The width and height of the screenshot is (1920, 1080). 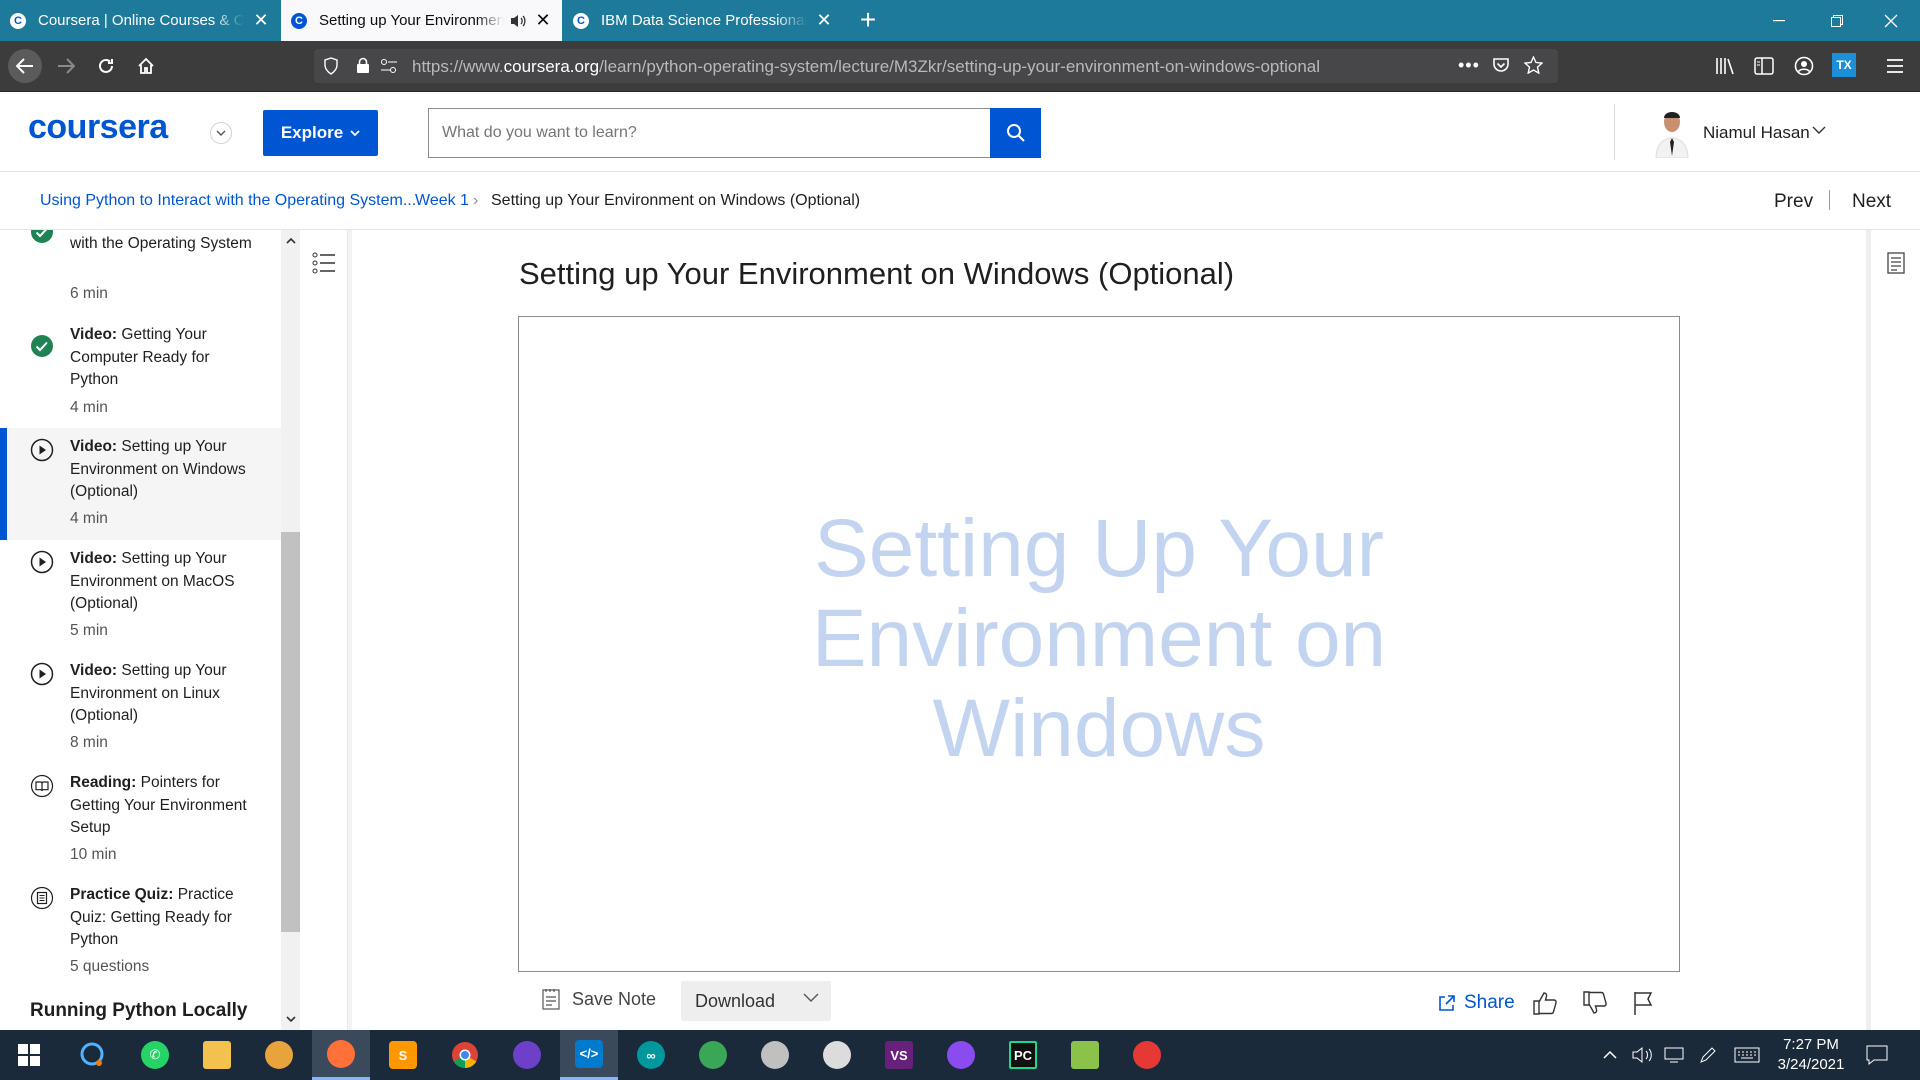 I want to click on search-icon, so click(x=93, y=1055).